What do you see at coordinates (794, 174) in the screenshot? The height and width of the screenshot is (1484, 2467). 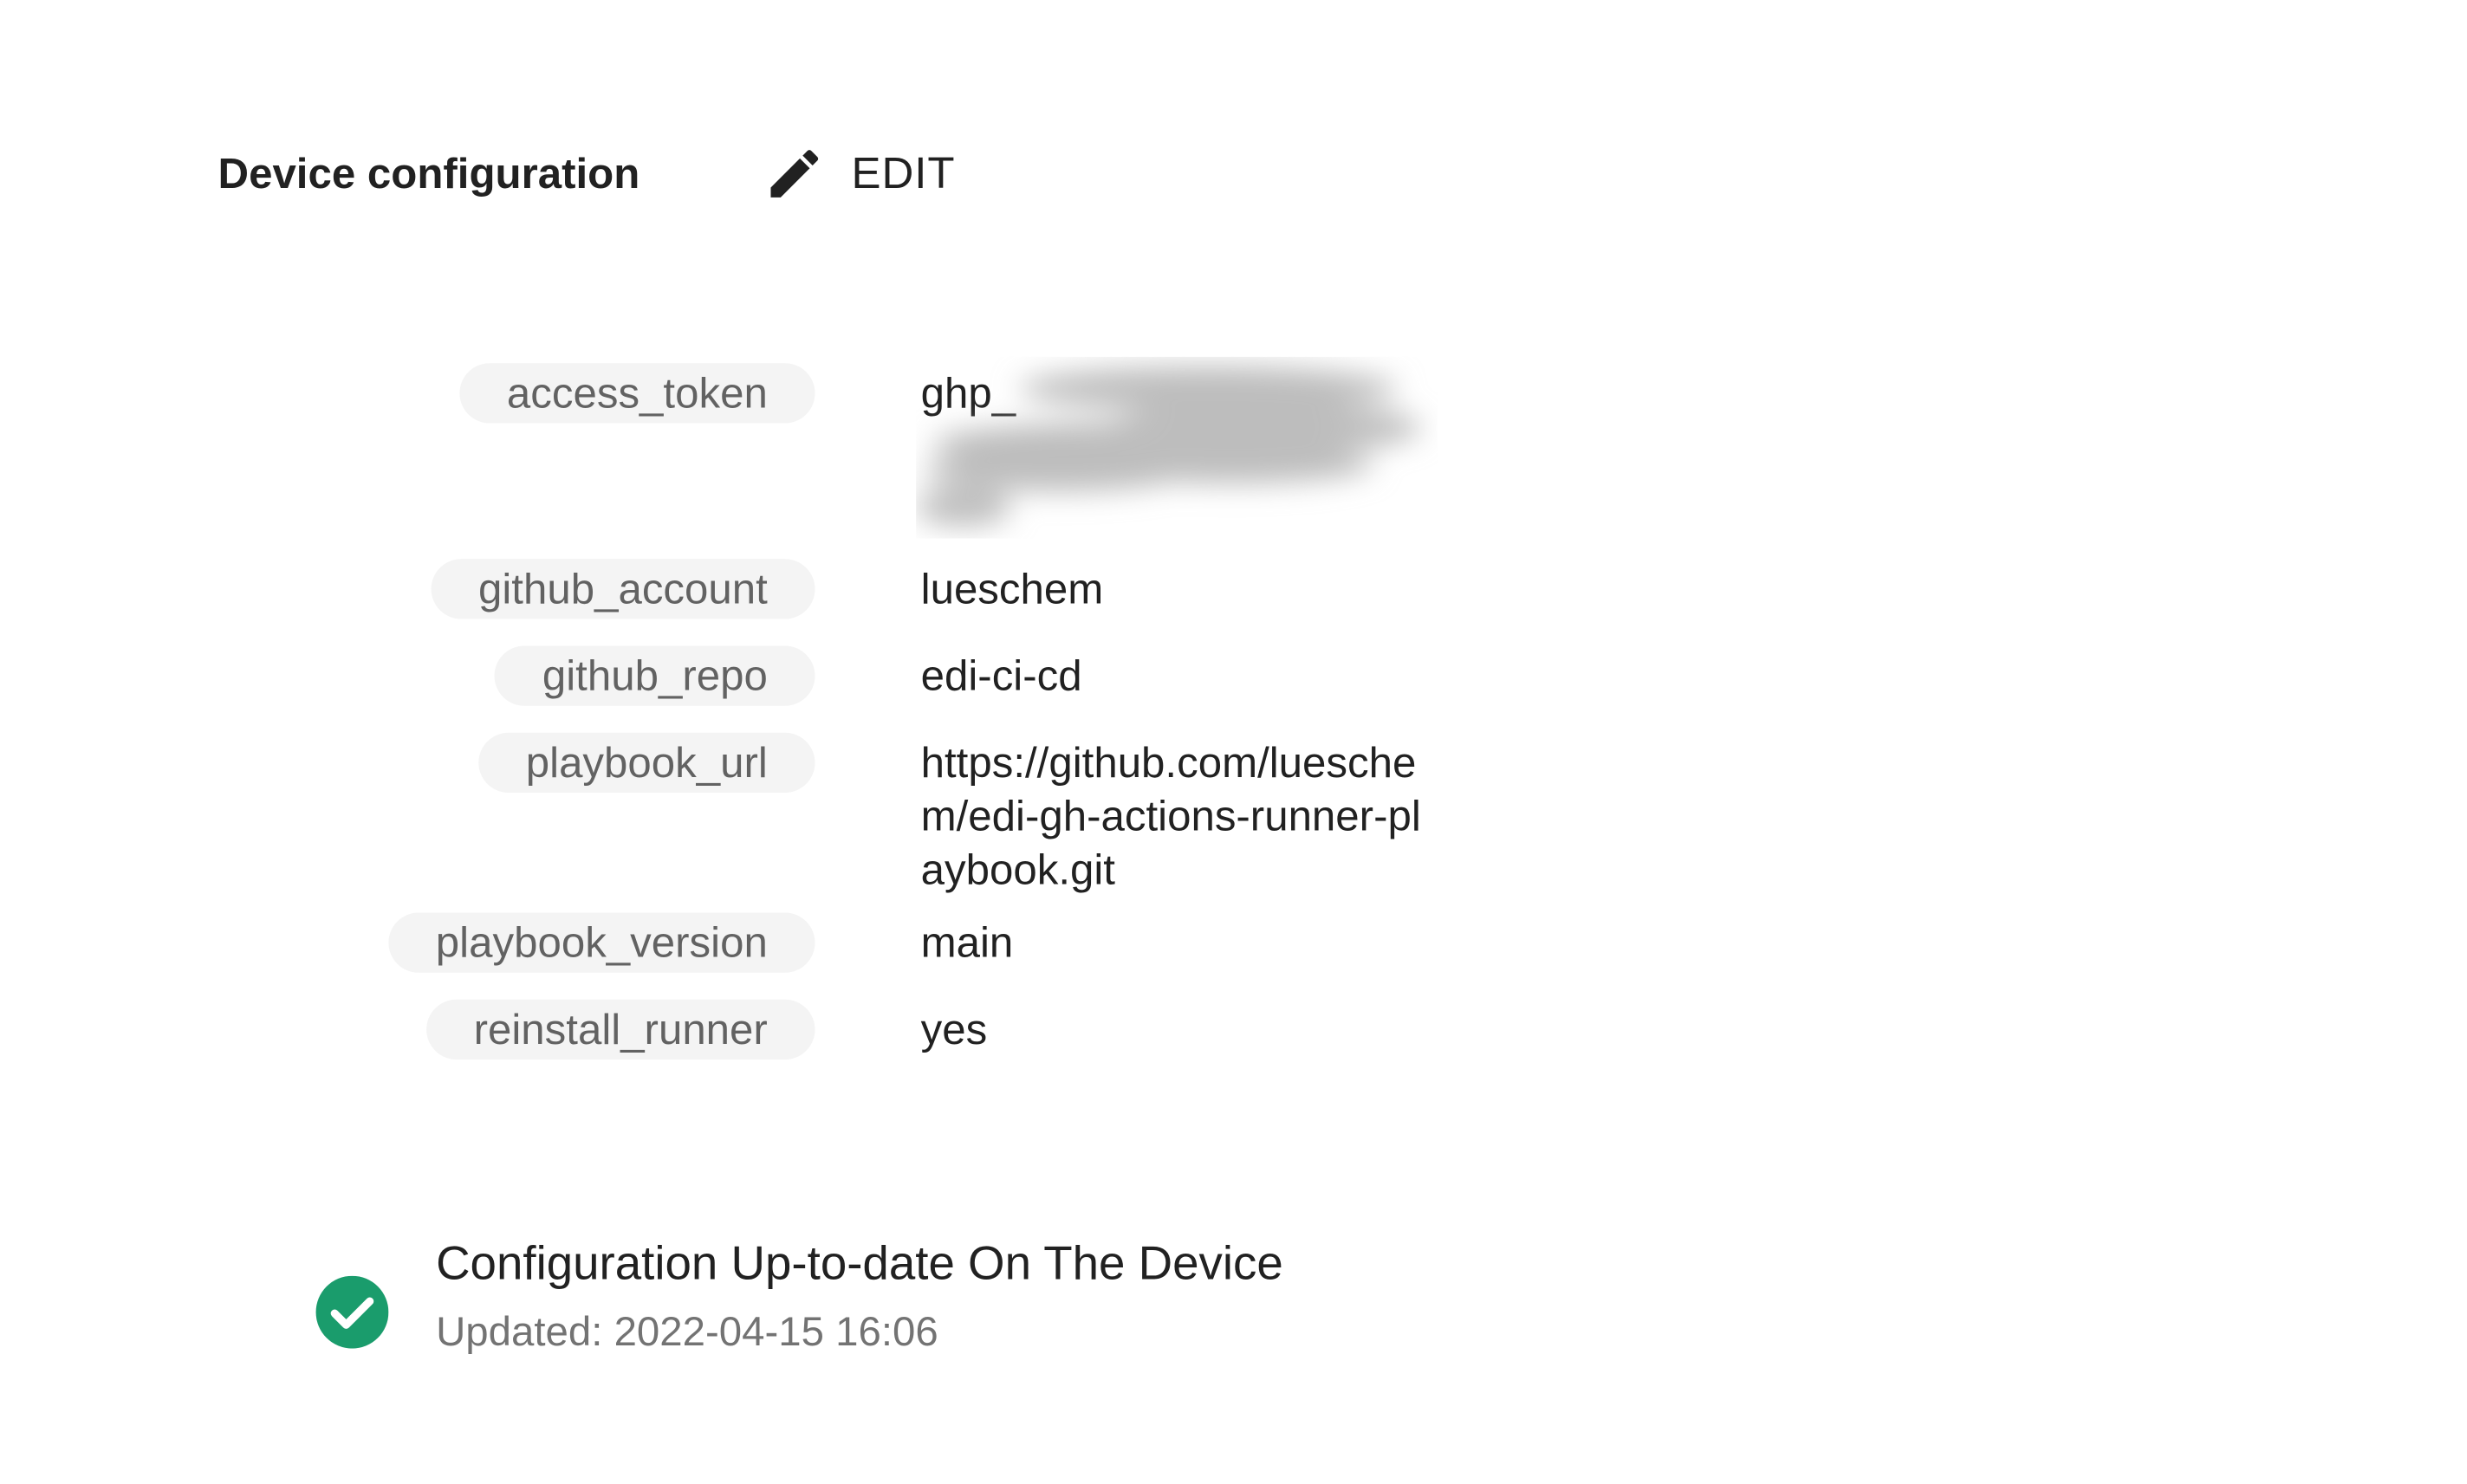 I see `pencil-icon` at bounding box center [794, 174].